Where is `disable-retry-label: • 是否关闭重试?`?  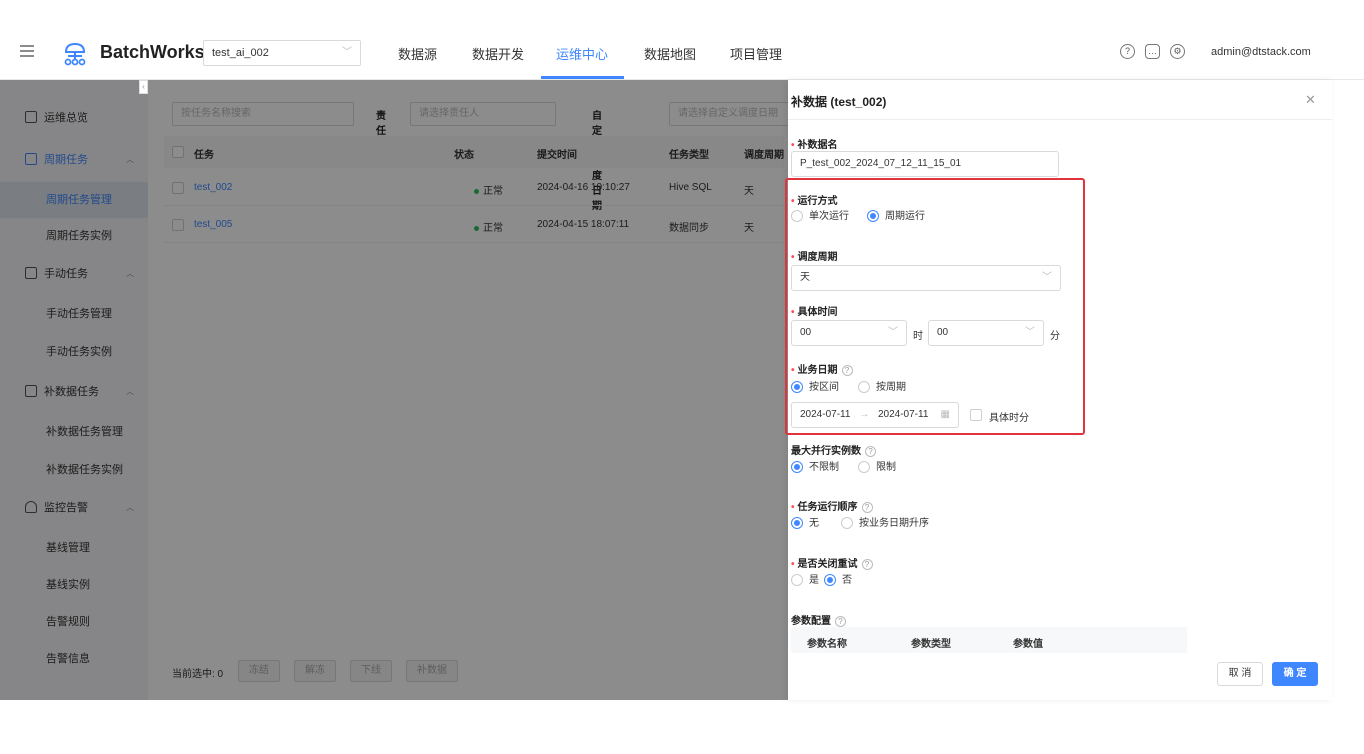
disable-retry-label: • 是否关闭重试? is located at coordinates (832, 562).